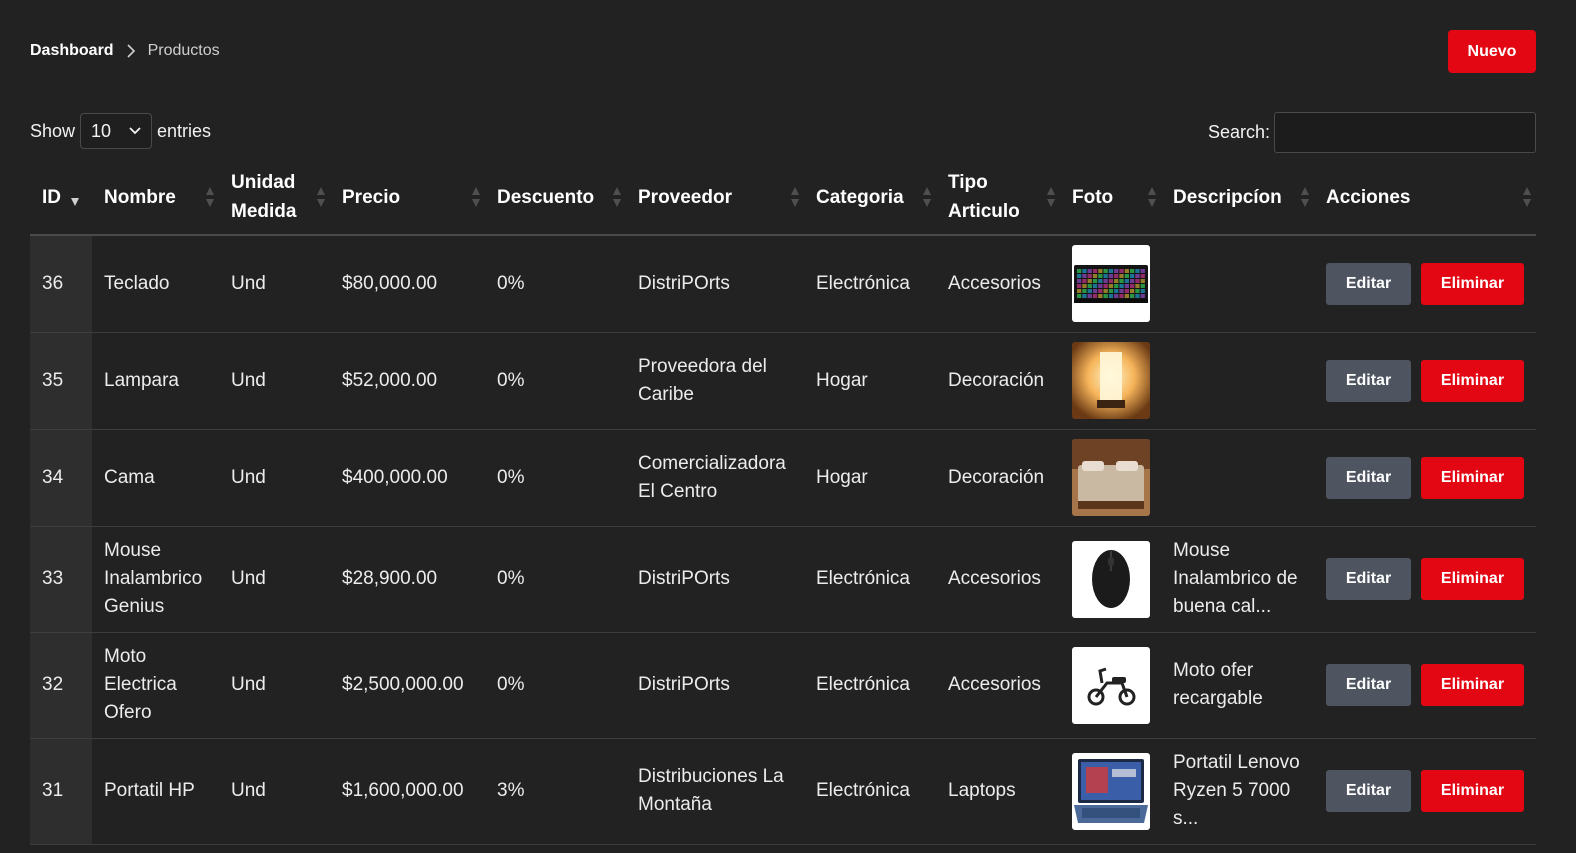  I want to click on entries-length-control: Show 10 entries, so click(120, 131).